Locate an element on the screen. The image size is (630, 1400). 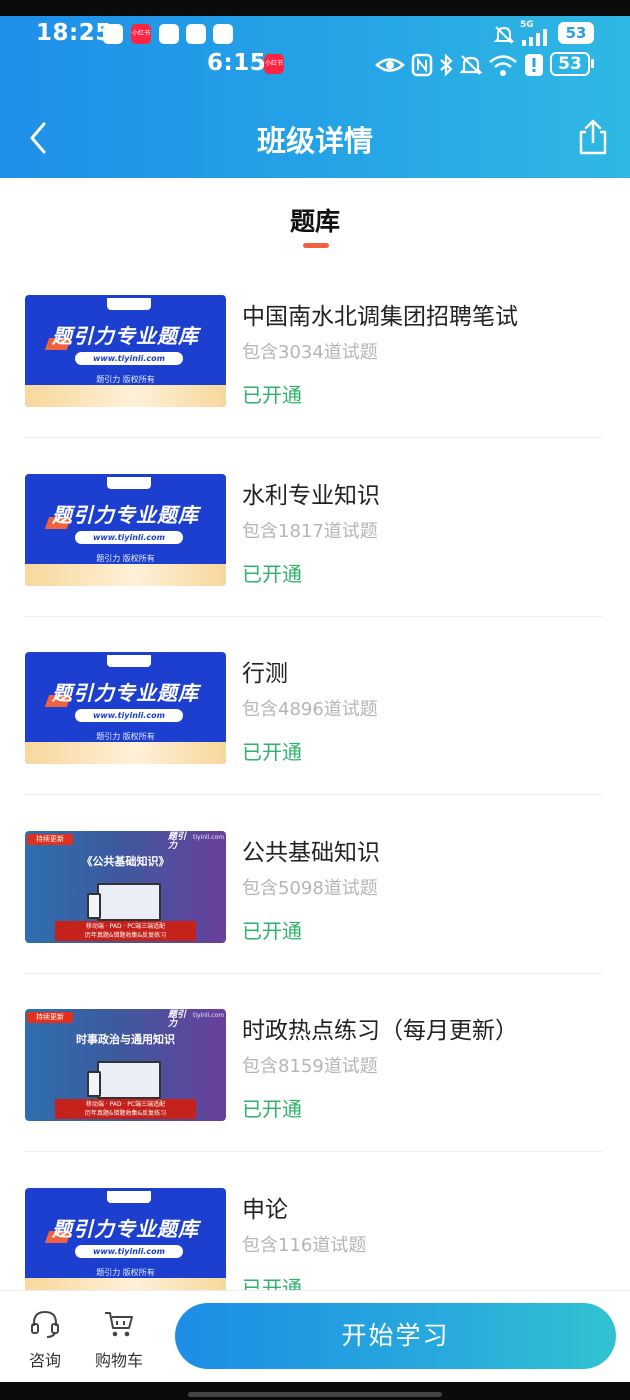
status-bar-inner: 6:15 小红书 53 is located at coordinates (315, 65).